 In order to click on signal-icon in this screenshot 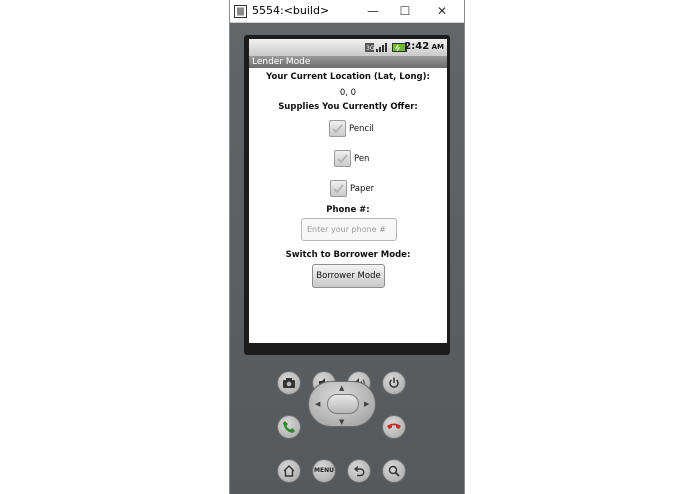, I will do `click(381, 47)`.